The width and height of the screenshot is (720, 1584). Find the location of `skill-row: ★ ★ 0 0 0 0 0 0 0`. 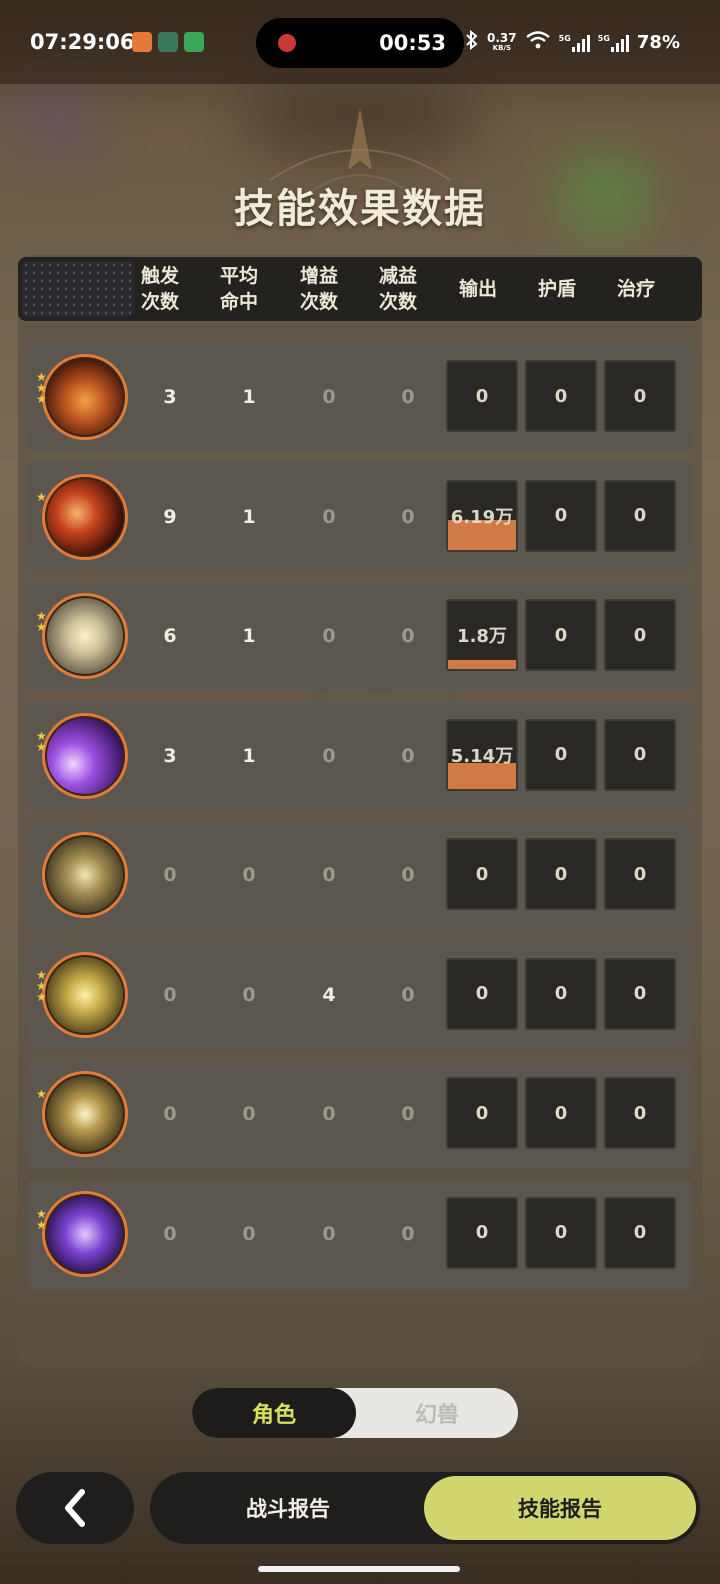

skill-row: ★ ★ 0 0 0 0 0 0 0 is located at coordinates (360, 1233).